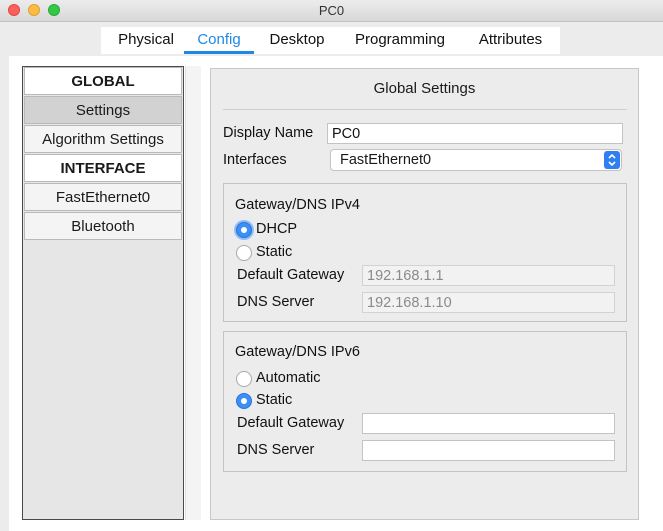  I want to click on ipv4-static-radio, so click(244, 253).